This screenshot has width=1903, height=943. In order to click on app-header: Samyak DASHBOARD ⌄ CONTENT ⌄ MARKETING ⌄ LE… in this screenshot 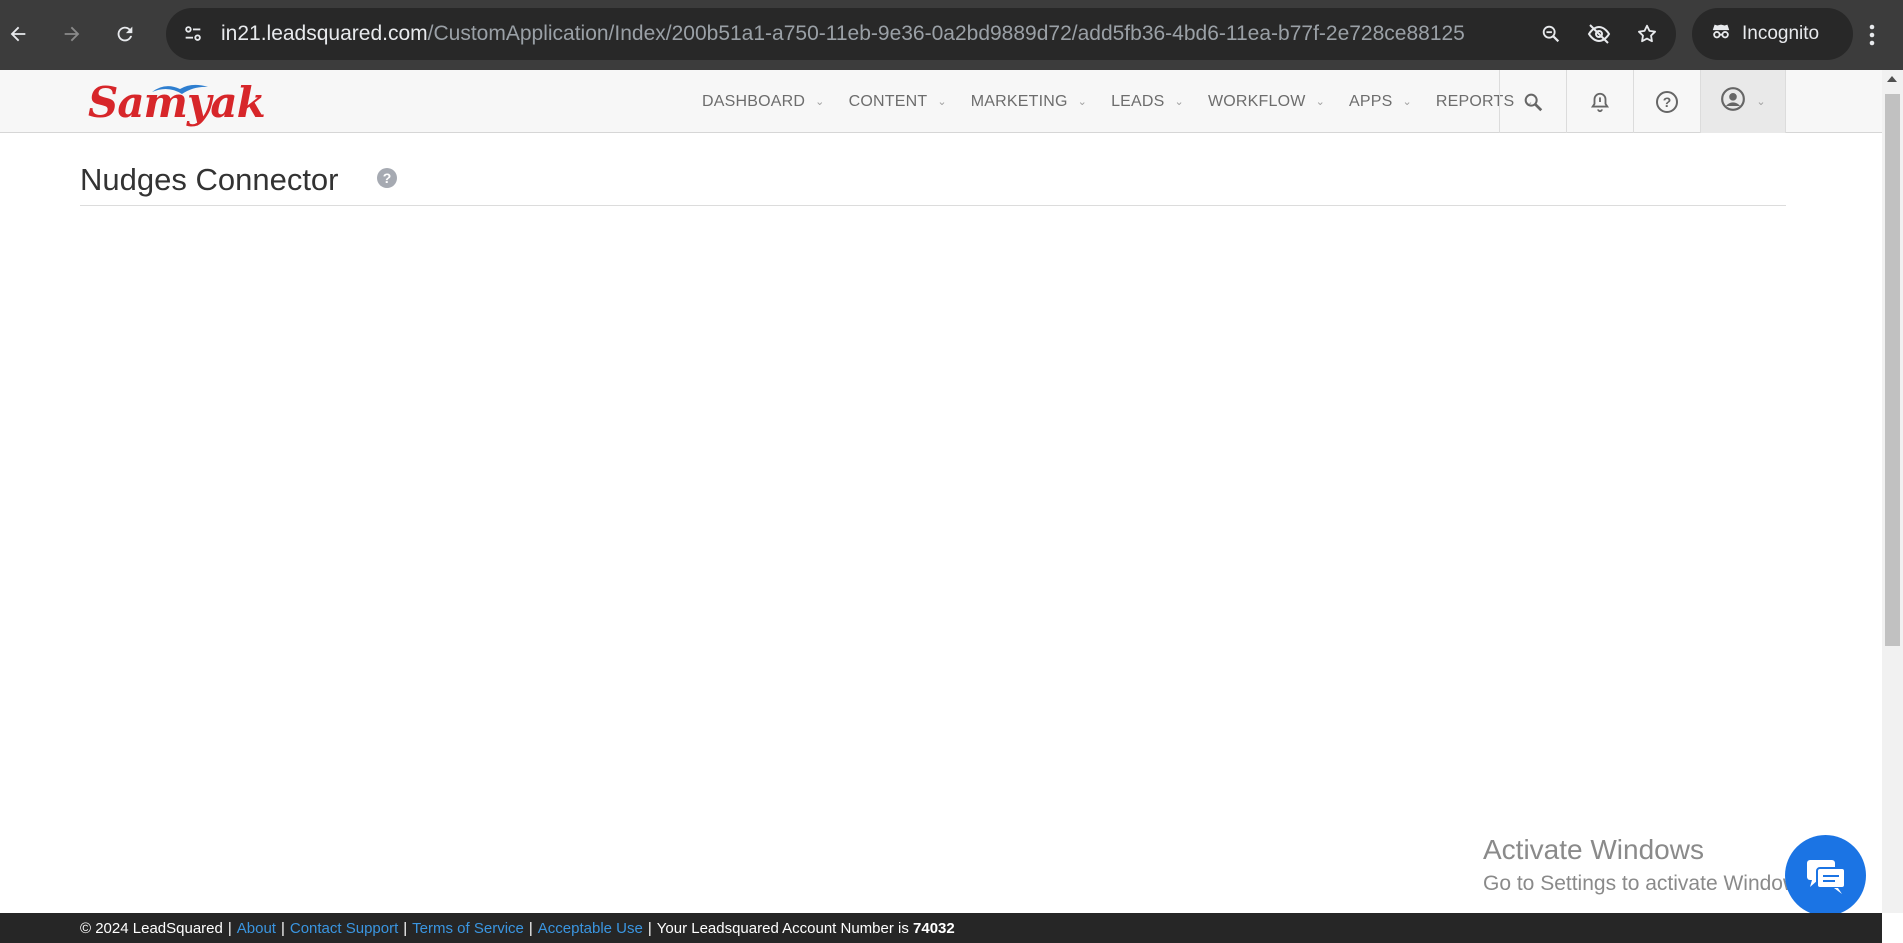, I will do `click(941, 101)`.